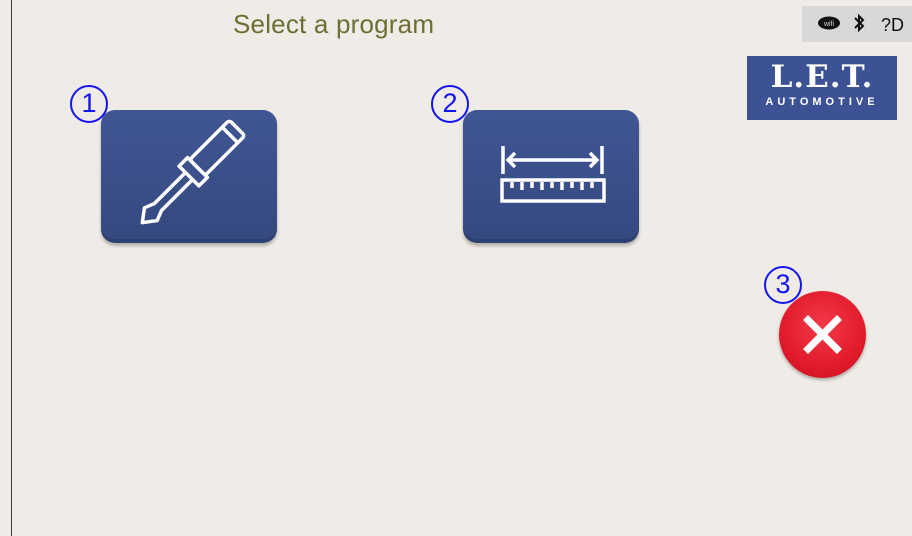  I want to click on measure-ruler-icon, so click(553, 174).